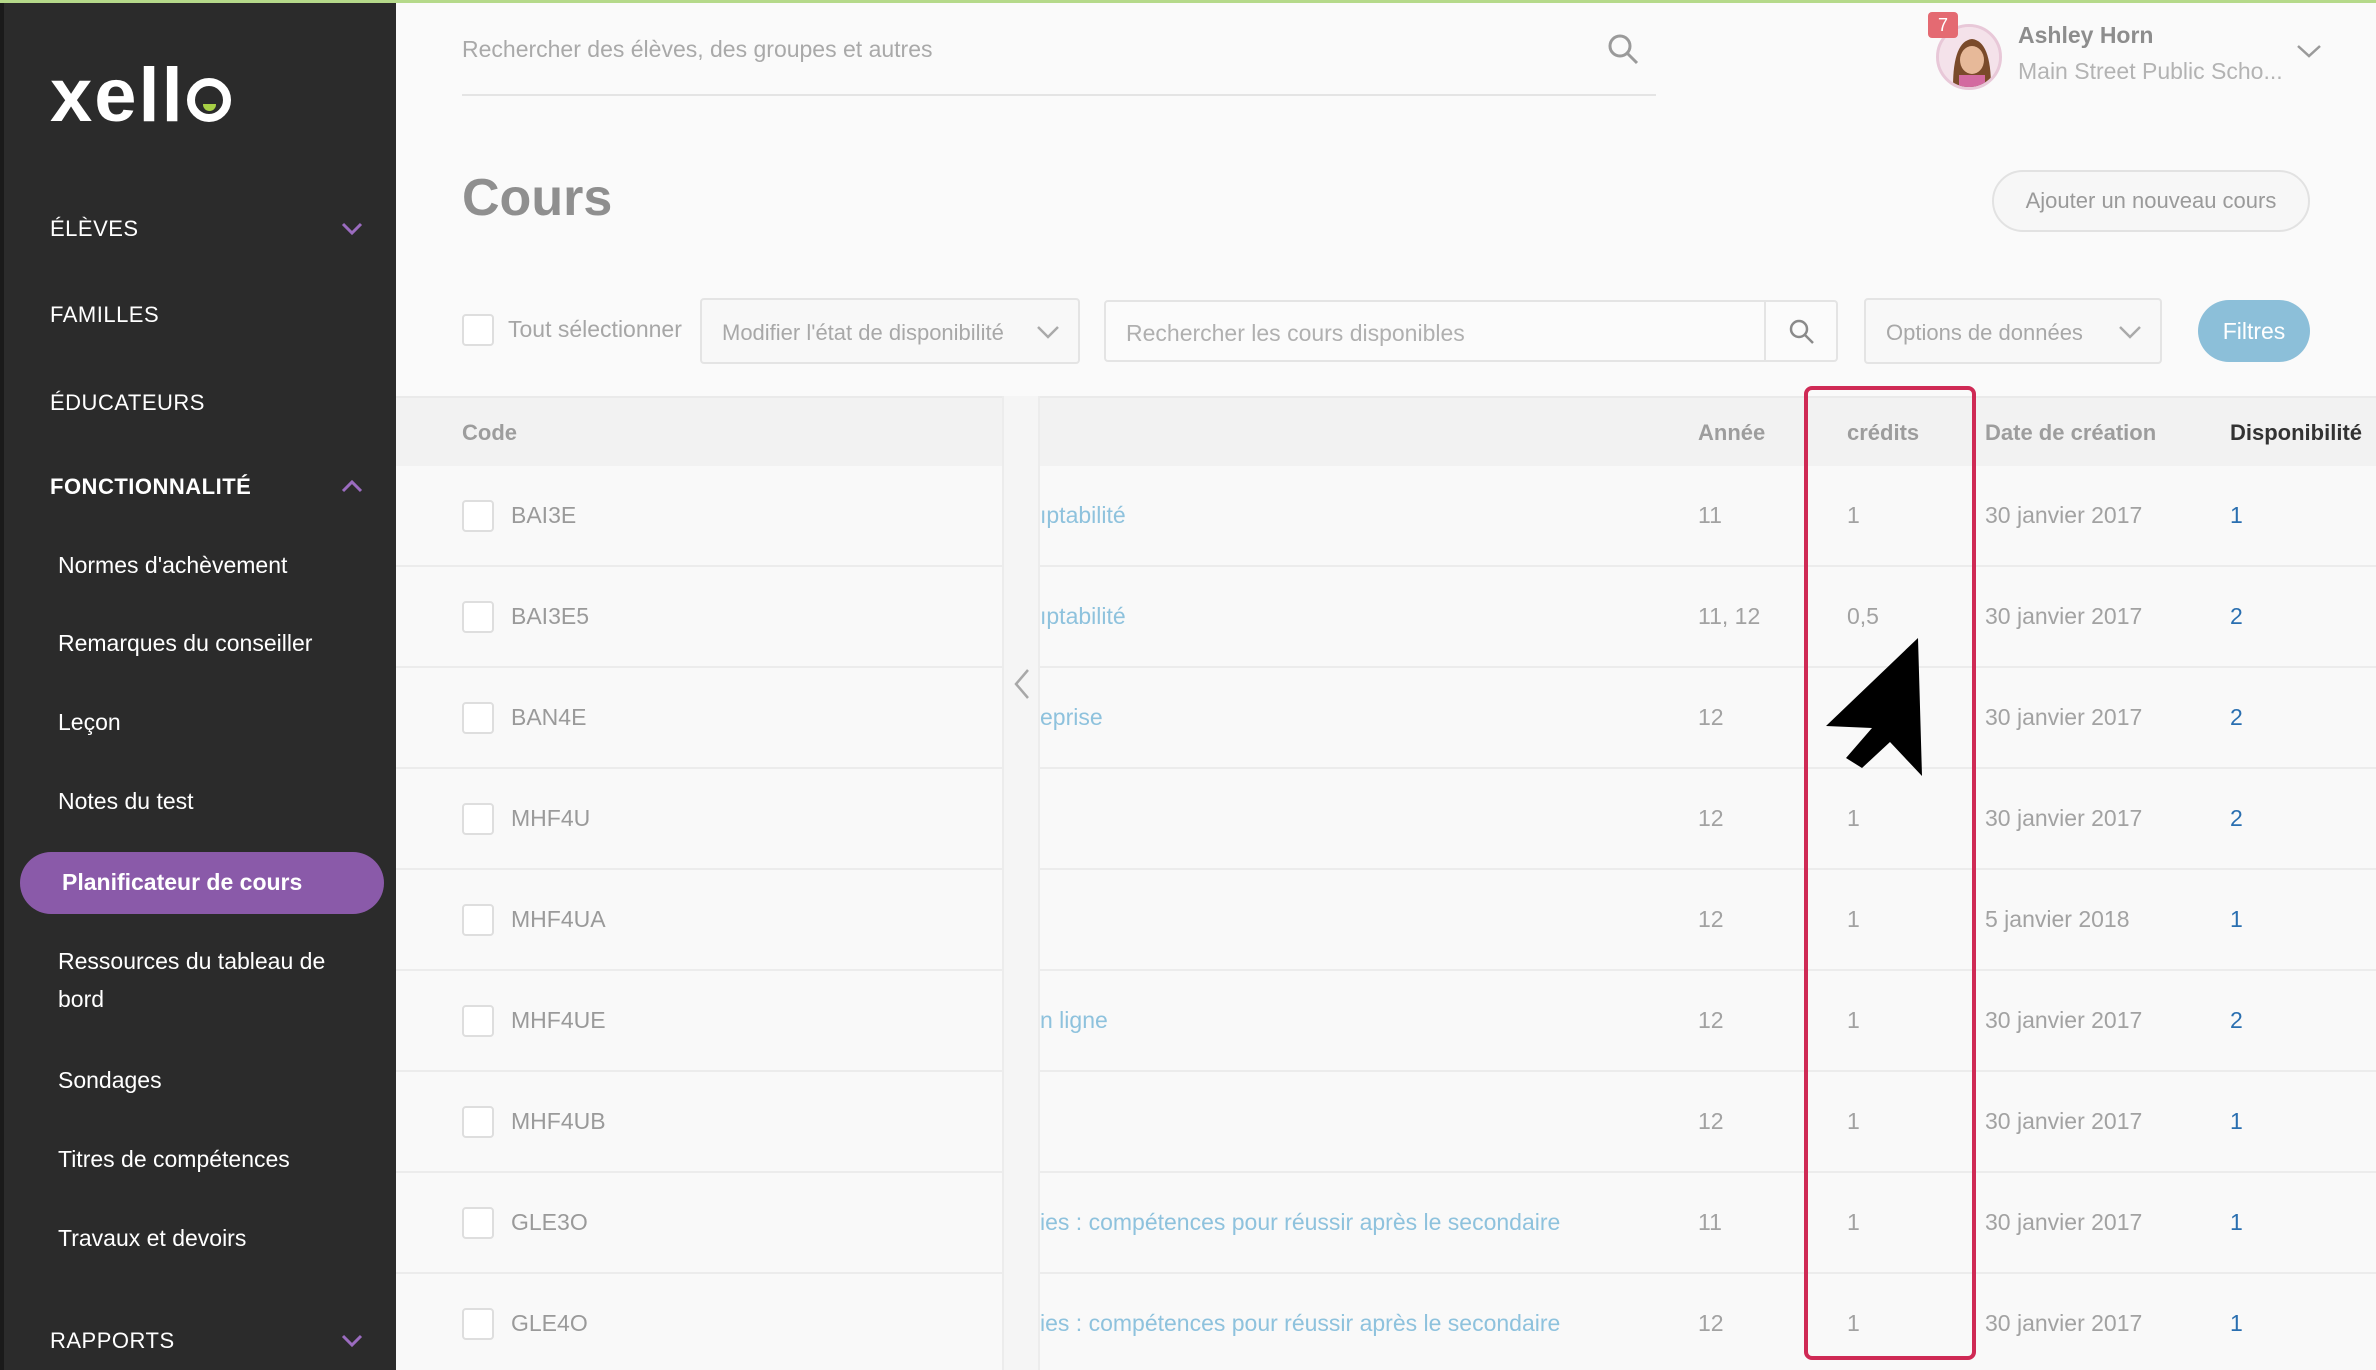  What do you see at coordinates (595, 329) in the screenshot?
I see `select-all-label: Tout sélectionner` at bounding box center [595, 329].